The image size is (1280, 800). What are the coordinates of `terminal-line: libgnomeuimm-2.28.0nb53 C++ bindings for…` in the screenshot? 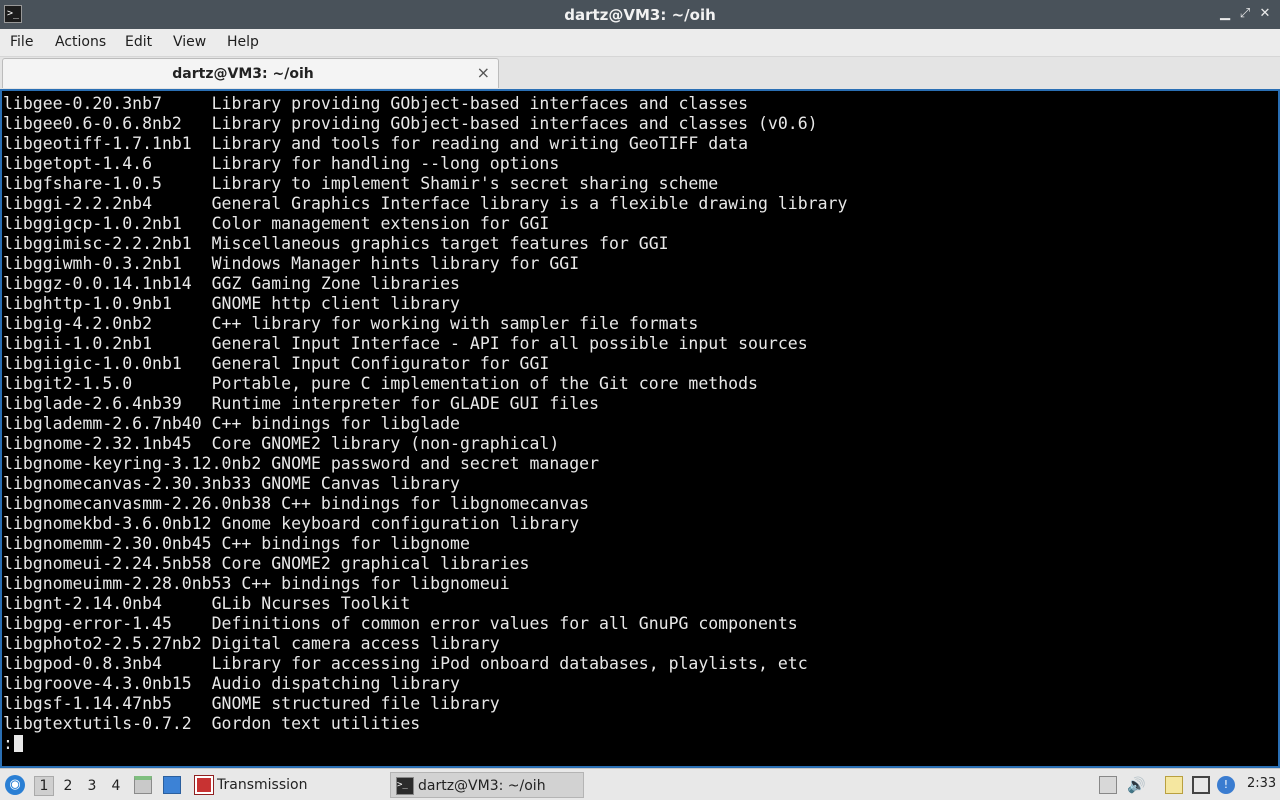 It's located at (256, 583).